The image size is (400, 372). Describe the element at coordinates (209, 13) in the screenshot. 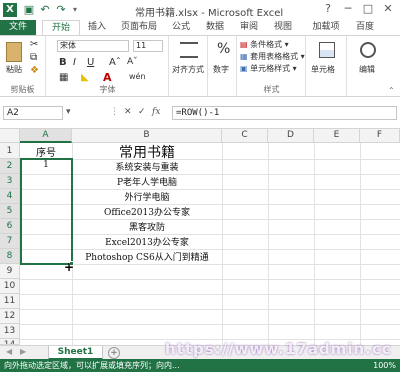

I see `window-title: 常用书籍.xlsx - Microsoft Excel` at that location.